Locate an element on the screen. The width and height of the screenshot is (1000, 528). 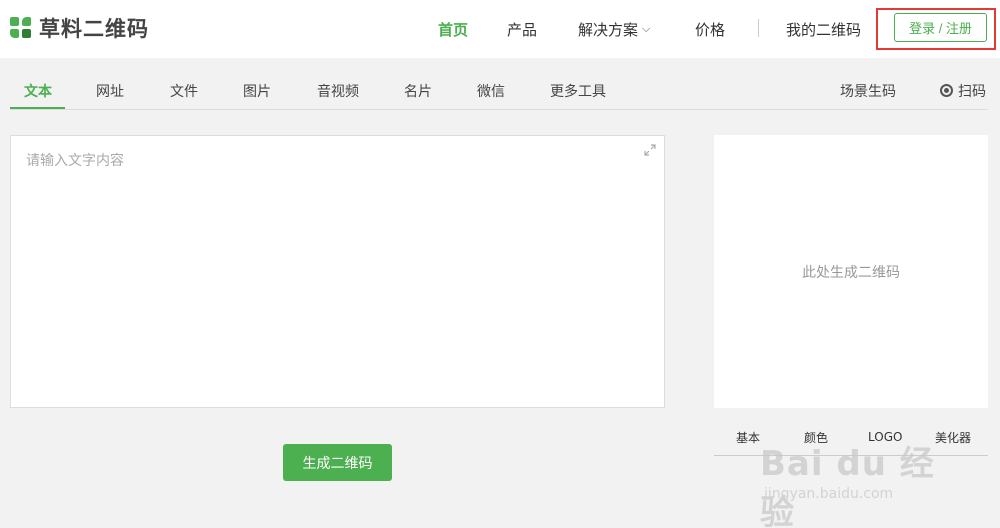
tab-url: 网址 is located at coordinates (110, 90).